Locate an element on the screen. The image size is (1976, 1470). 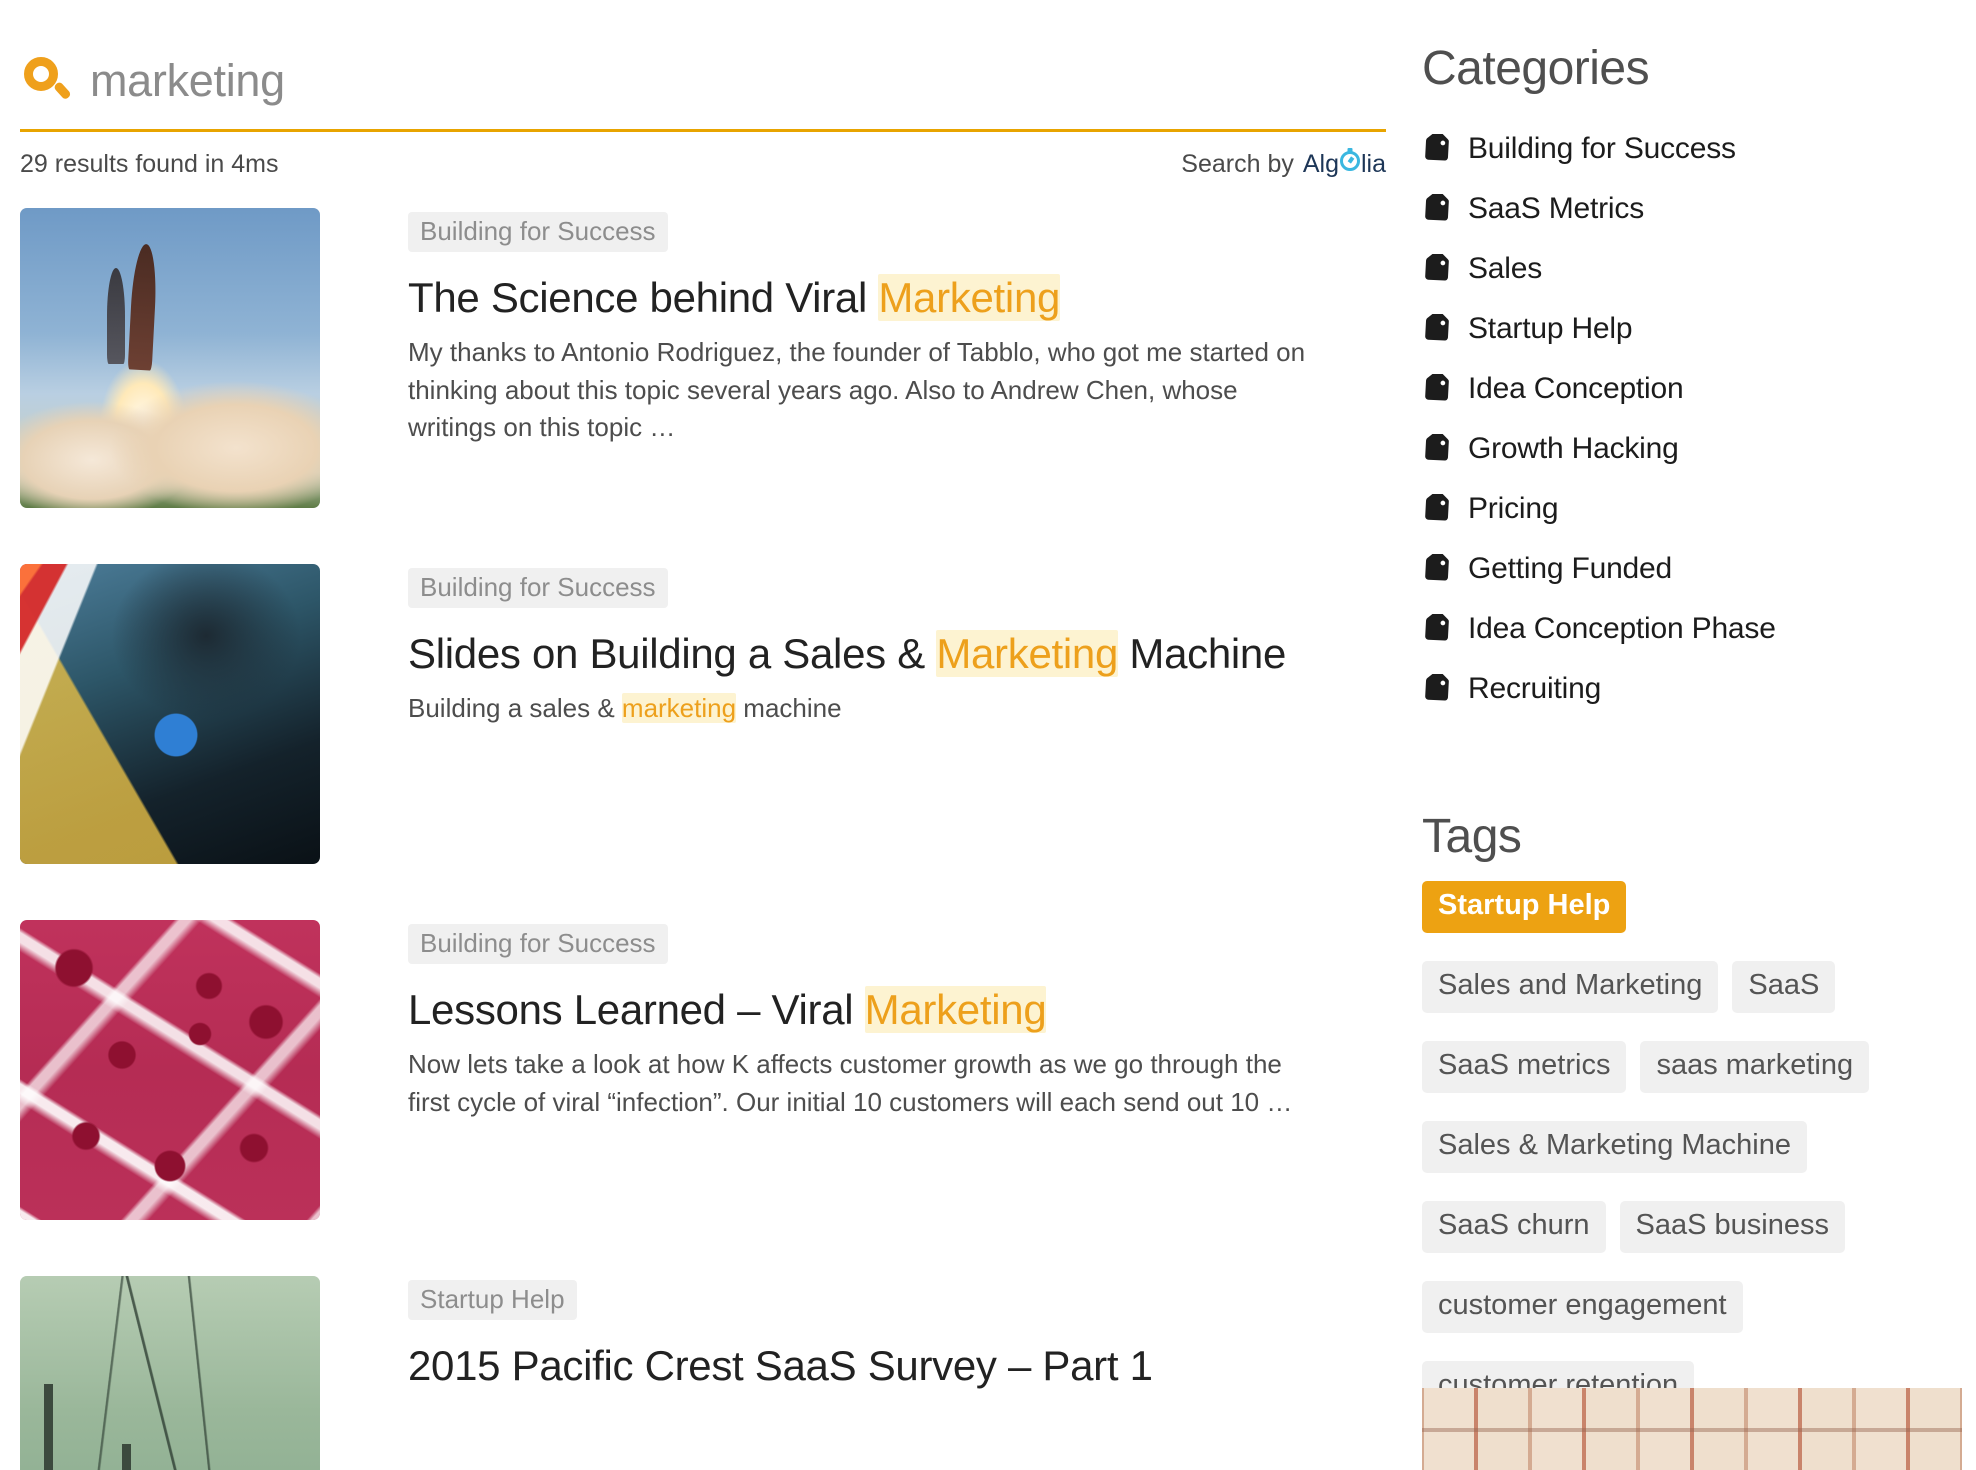
category-label: Idea Conception Phase is located at coordinates (1622, 628).